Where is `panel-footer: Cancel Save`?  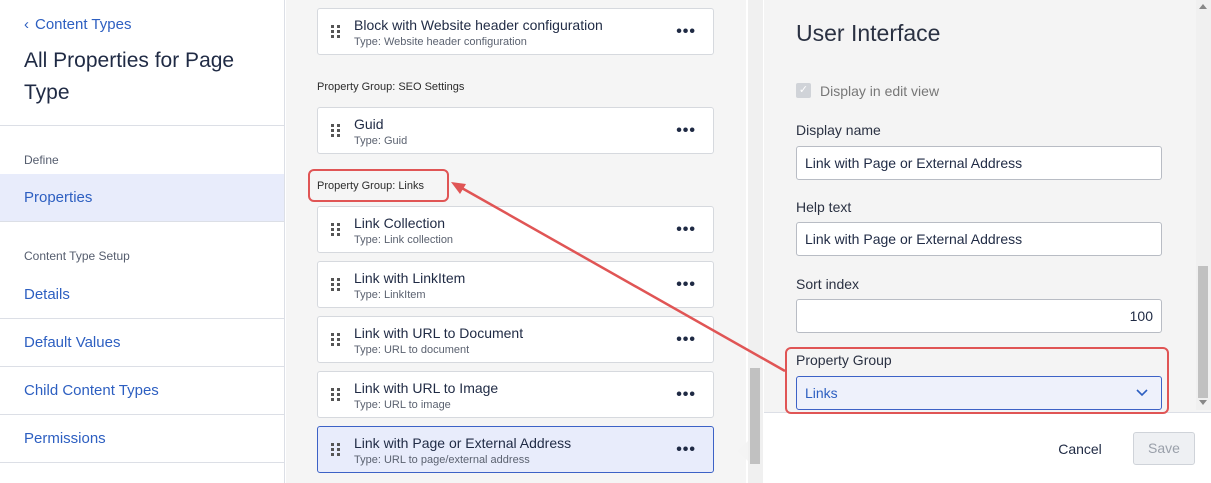
panel-footer: Cancel Save is located at coordinates (987, 448).